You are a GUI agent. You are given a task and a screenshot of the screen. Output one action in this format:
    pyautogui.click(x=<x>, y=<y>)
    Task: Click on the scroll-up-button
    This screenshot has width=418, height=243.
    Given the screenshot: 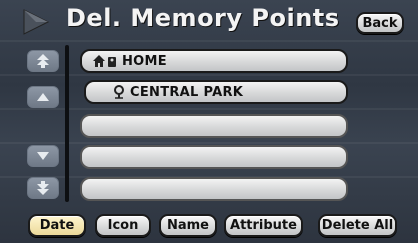 What is the action you would take?
    pyautogui.click(x=43, y=97)
    